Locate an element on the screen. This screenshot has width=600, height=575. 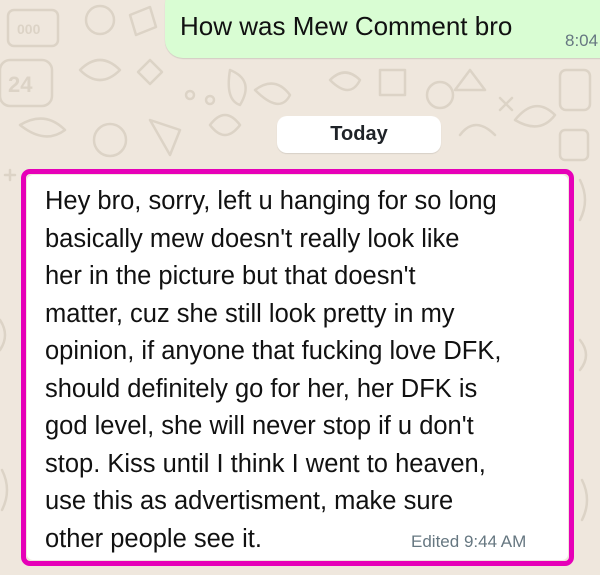
incoming-message-time: 9:44 AM is located at coordinates (495, 541).